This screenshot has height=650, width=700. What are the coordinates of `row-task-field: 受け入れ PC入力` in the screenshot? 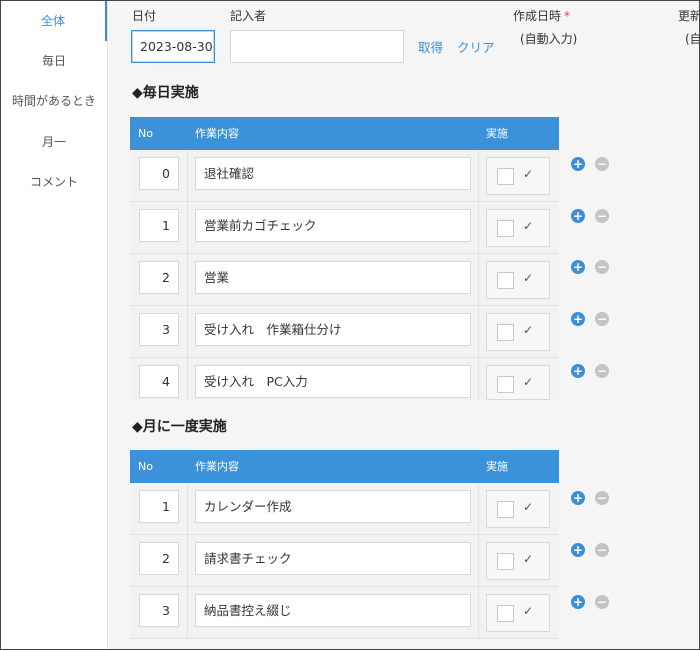 It's located at (333, 381).